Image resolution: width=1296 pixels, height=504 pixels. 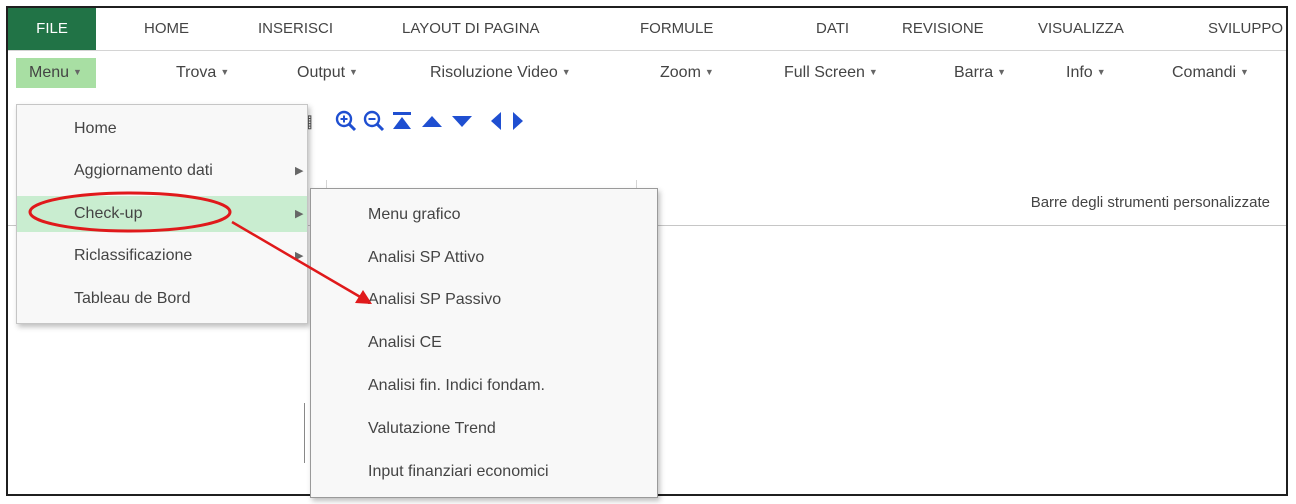 What do you see at coordinates (196, 72) in the screenshot?
I see `trova-label: Trova` at bounding box center [196, 72].